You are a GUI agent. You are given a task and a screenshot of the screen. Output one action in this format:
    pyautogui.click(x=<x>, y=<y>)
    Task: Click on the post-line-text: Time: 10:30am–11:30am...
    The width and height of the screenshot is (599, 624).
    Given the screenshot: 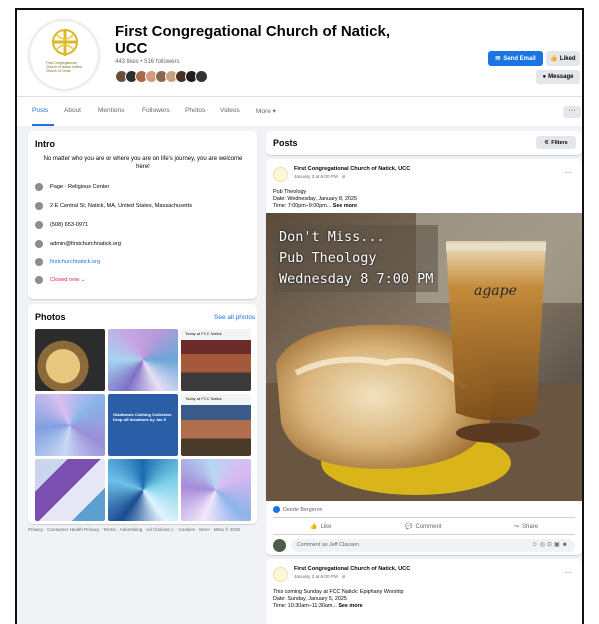 What is the action you would take?
    pyautogui.click(x=305, y=606)
    